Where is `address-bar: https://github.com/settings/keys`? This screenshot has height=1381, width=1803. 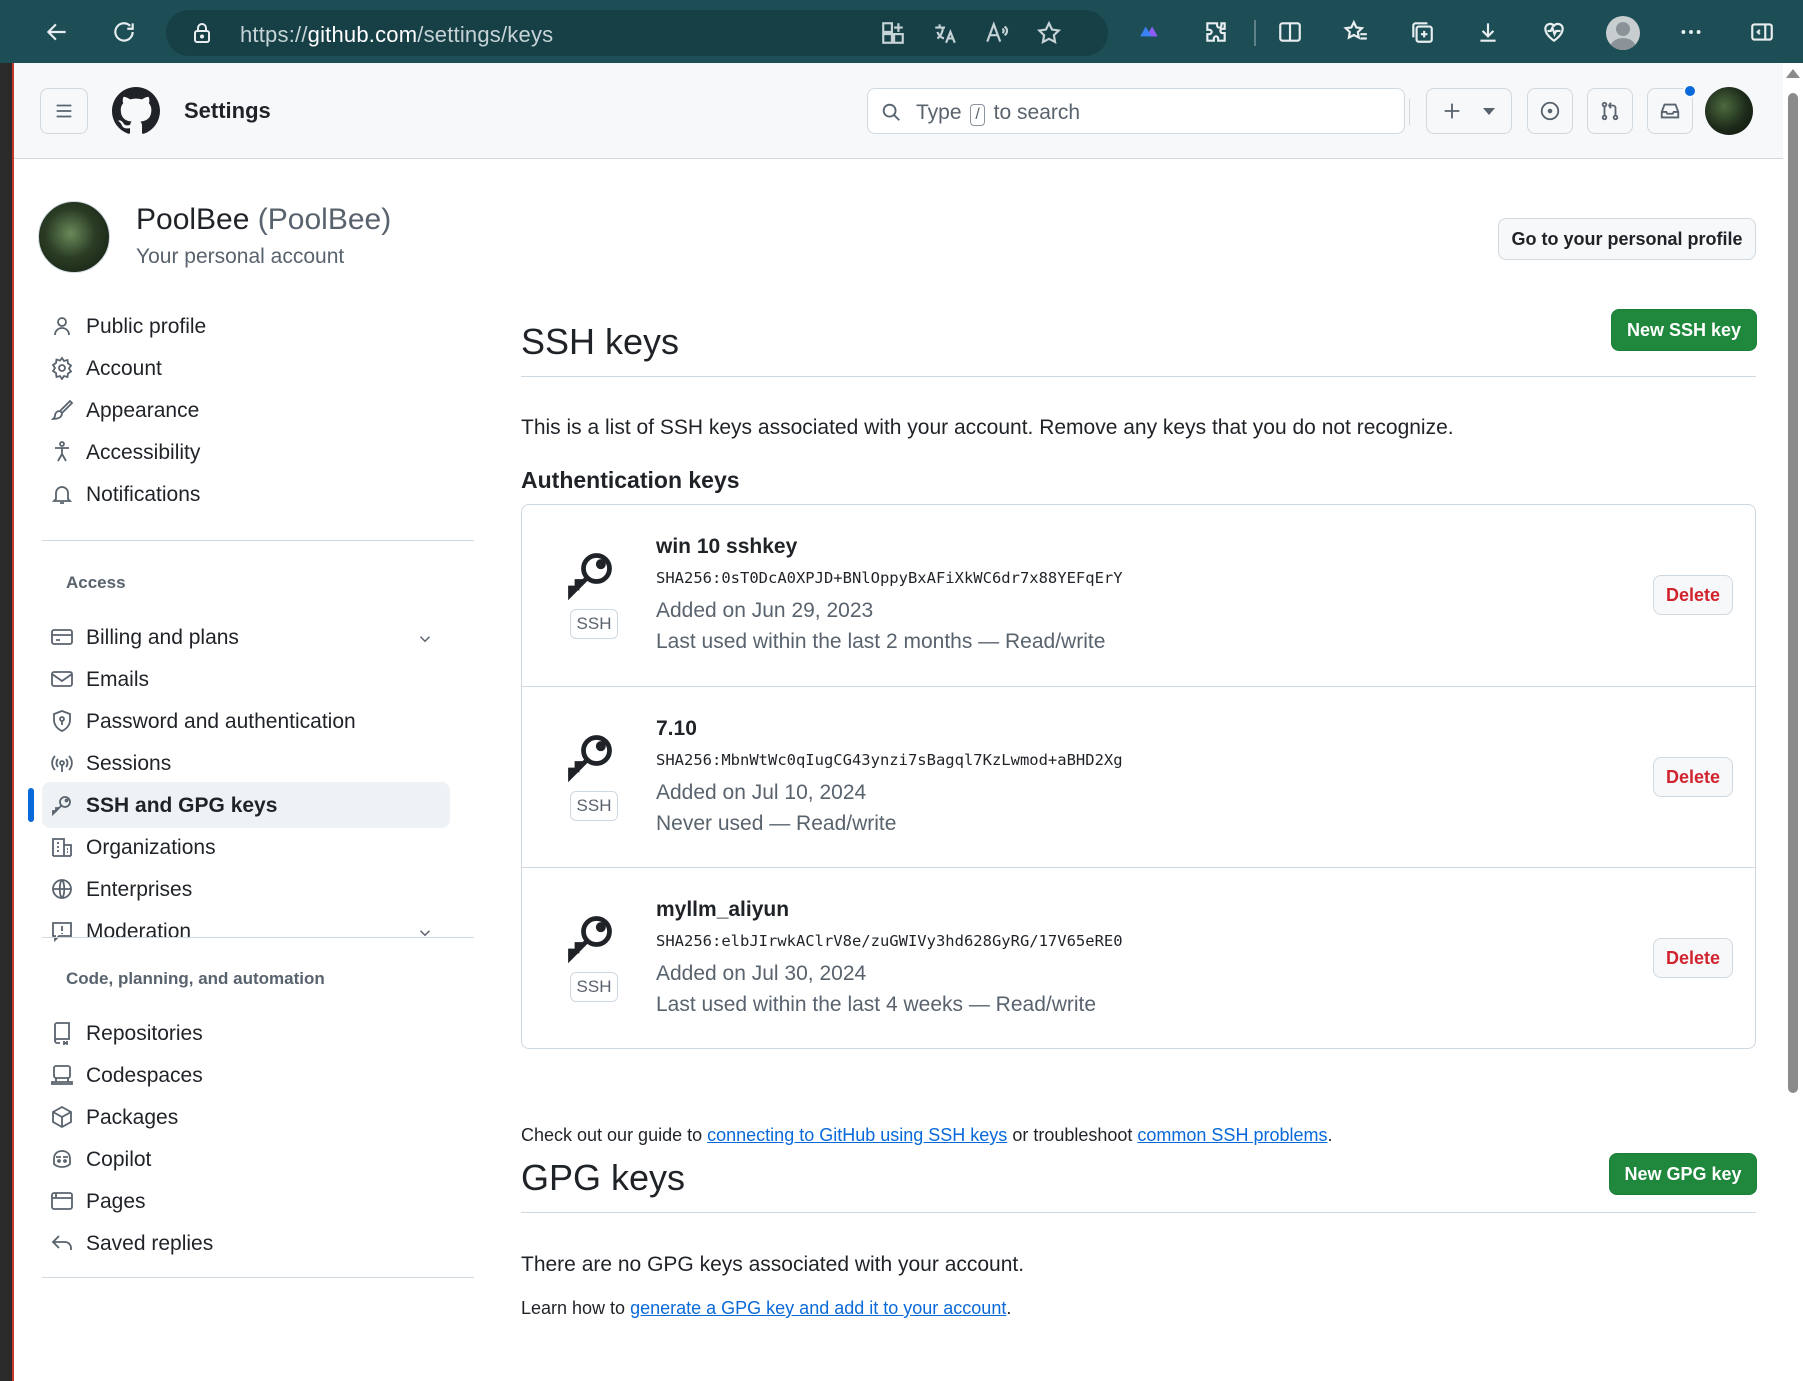
address-bar: https://github.com/settings/keys is located at coordinates (637, 33).